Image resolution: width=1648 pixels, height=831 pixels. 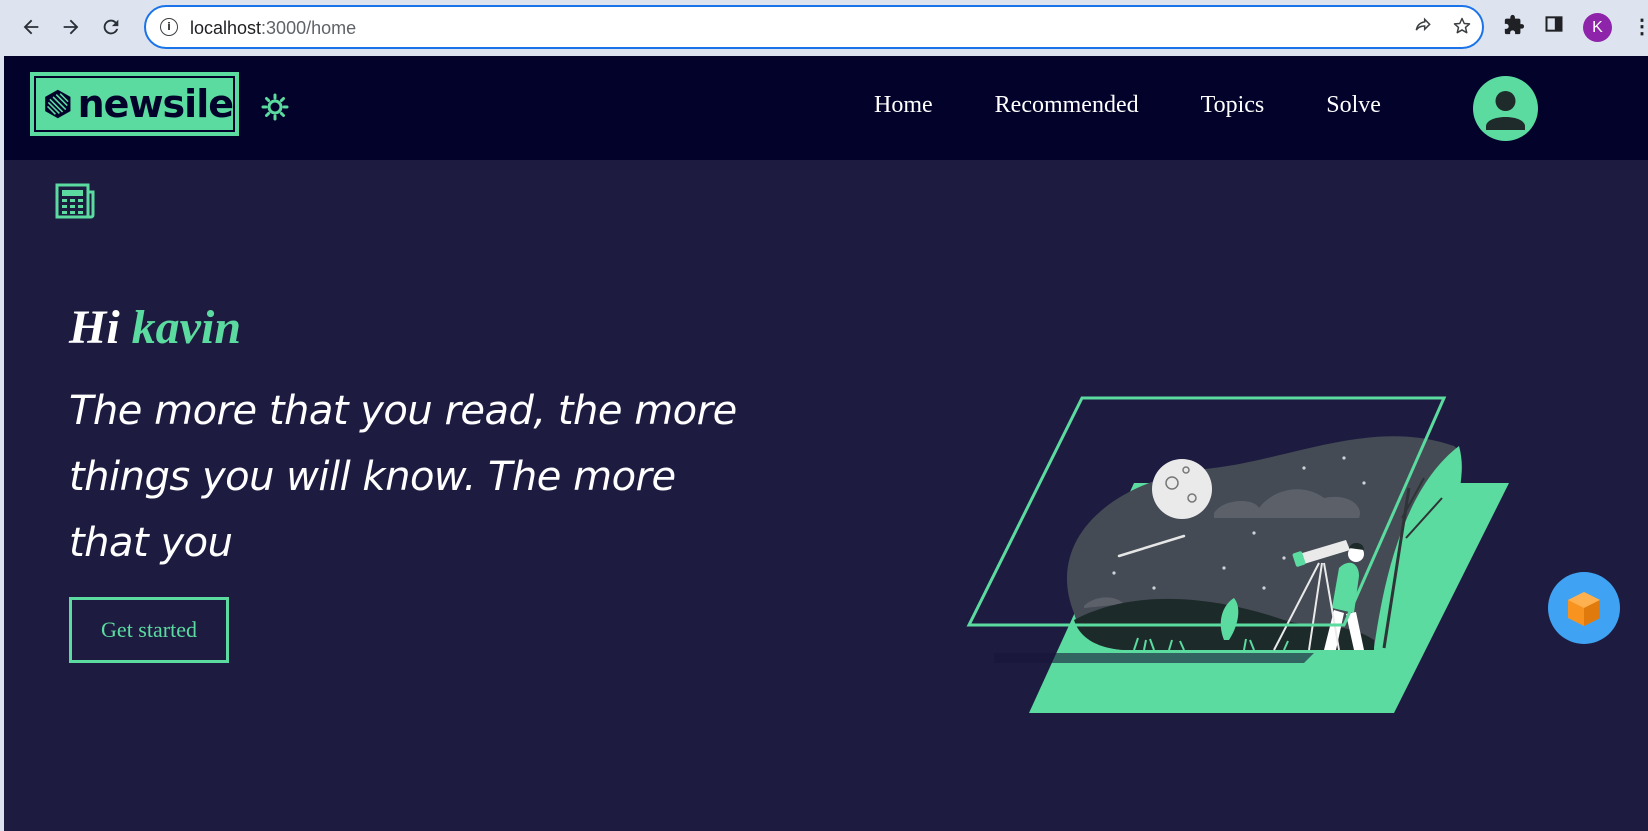 I want to click on puzzle-icon, so click(x=1514, y=27).